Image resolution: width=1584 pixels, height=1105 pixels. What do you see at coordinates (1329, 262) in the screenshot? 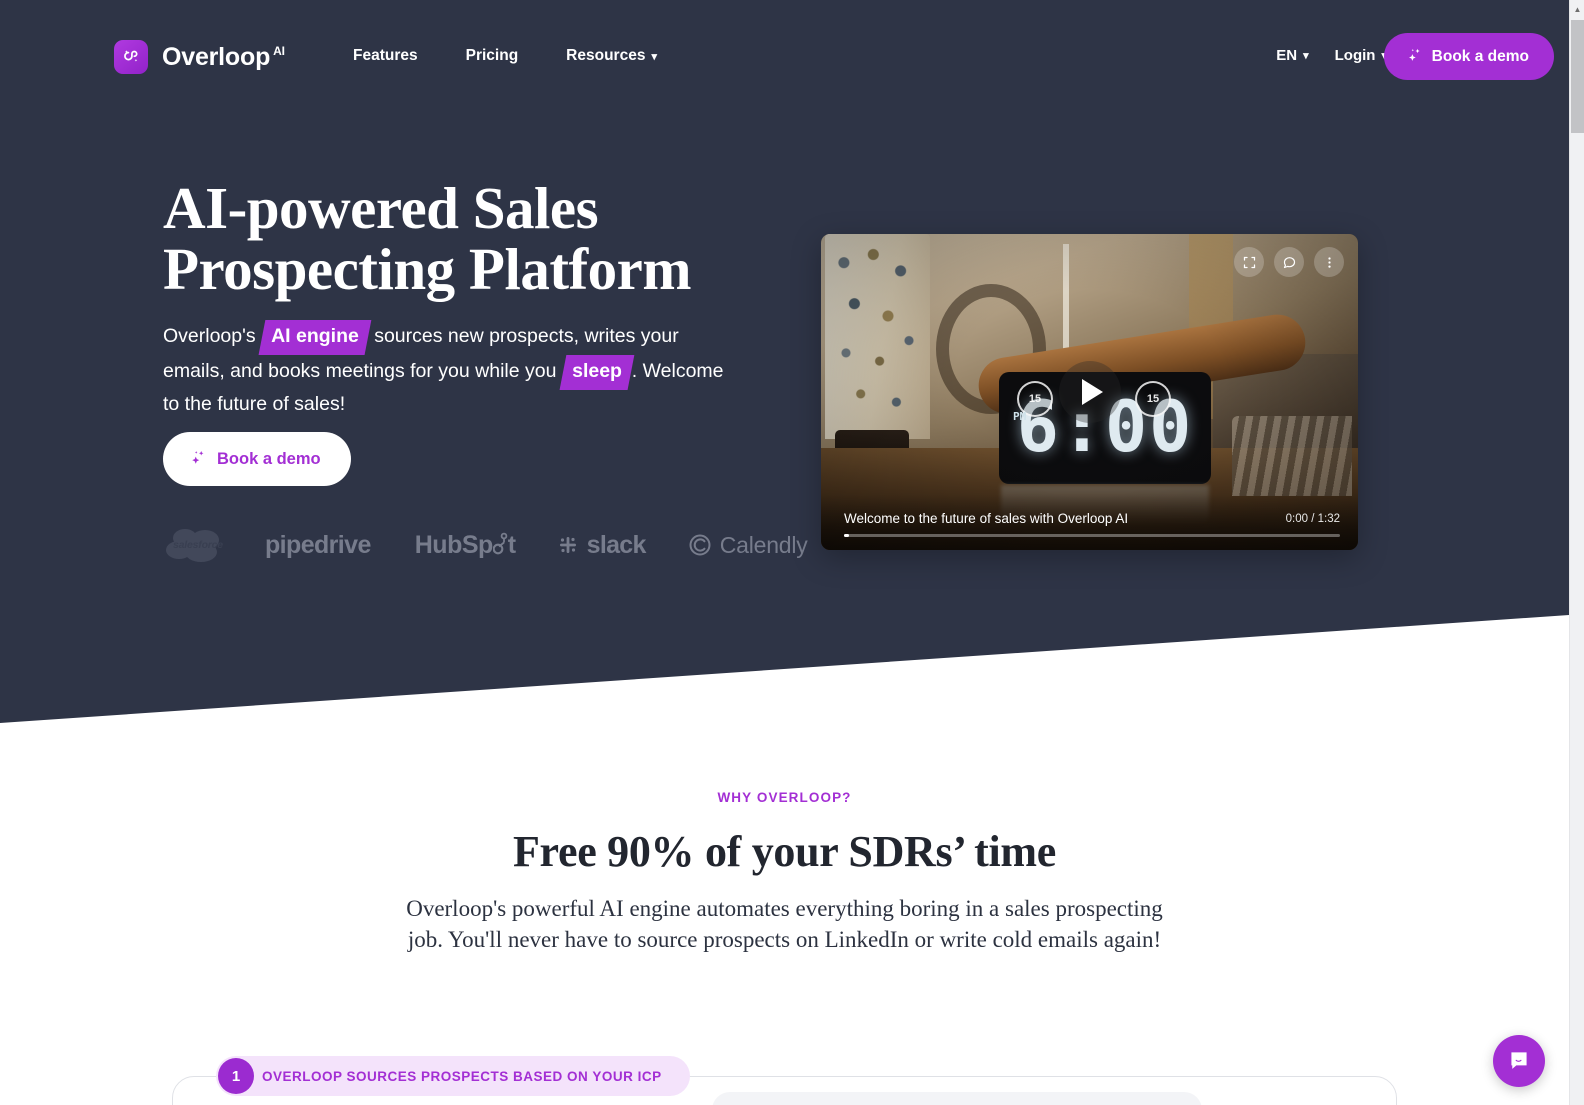
I see `more-options-icon` at bounding box center [1329, 262].